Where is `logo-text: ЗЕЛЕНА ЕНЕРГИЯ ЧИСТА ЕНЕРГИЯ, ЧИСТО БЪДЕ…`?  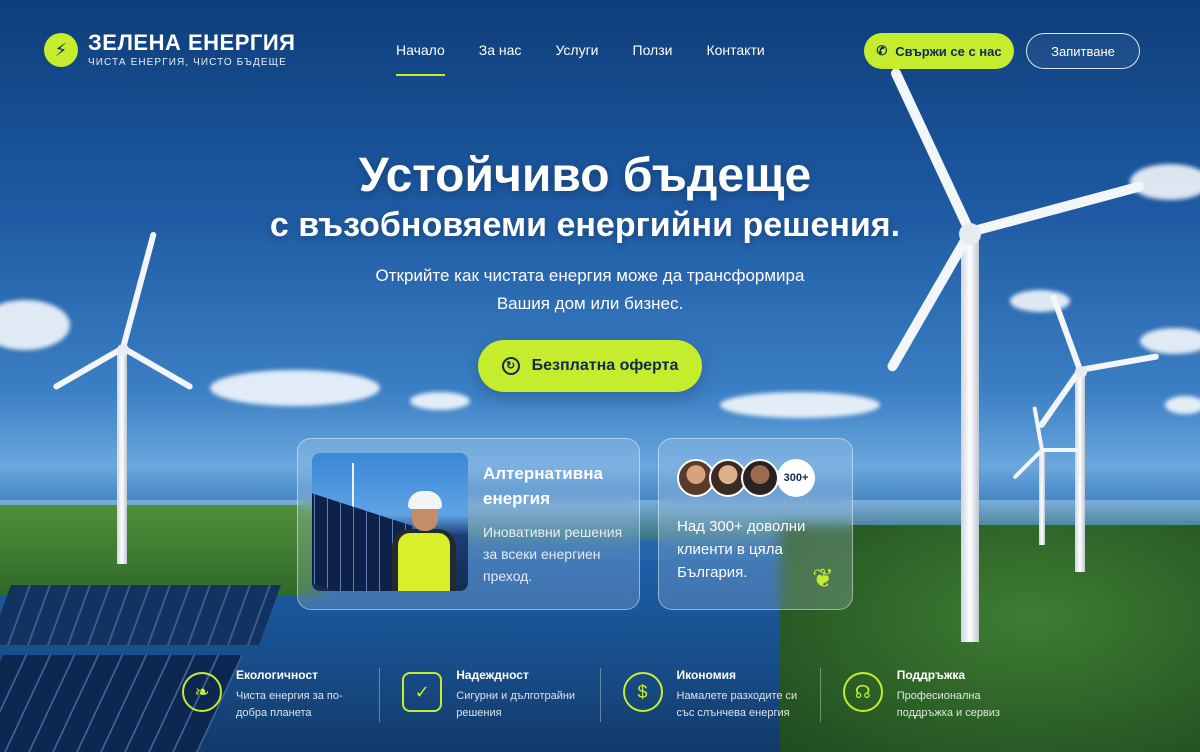
logo-text: ЗЕЛЕНА ЕНЕРГИЯ ЧИСТА ЕНЕРГИЯ, ЧИСТО БЪДЕ… is located at coordinates (192, 49).